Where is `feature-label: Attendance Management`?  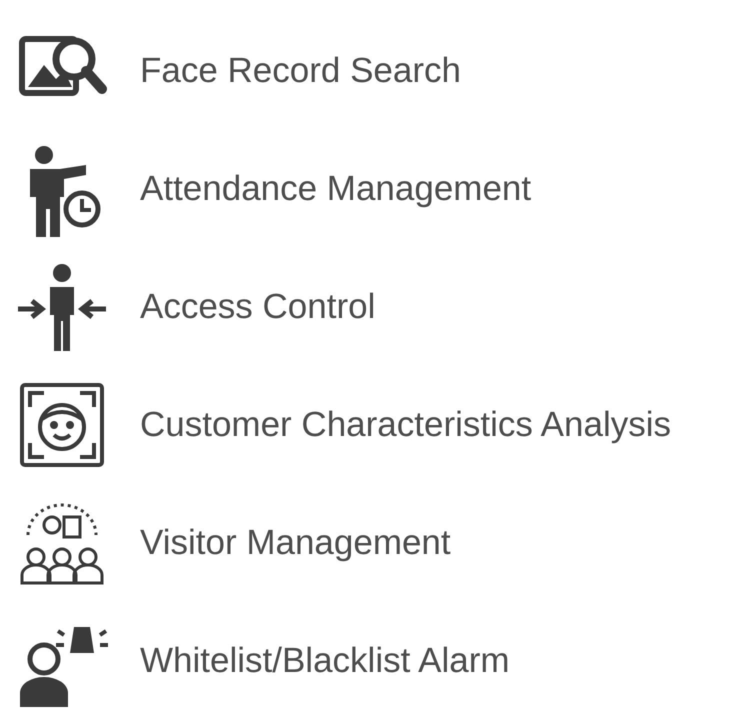 feature-label: Attendance Management is located at coordinates (336, 189).